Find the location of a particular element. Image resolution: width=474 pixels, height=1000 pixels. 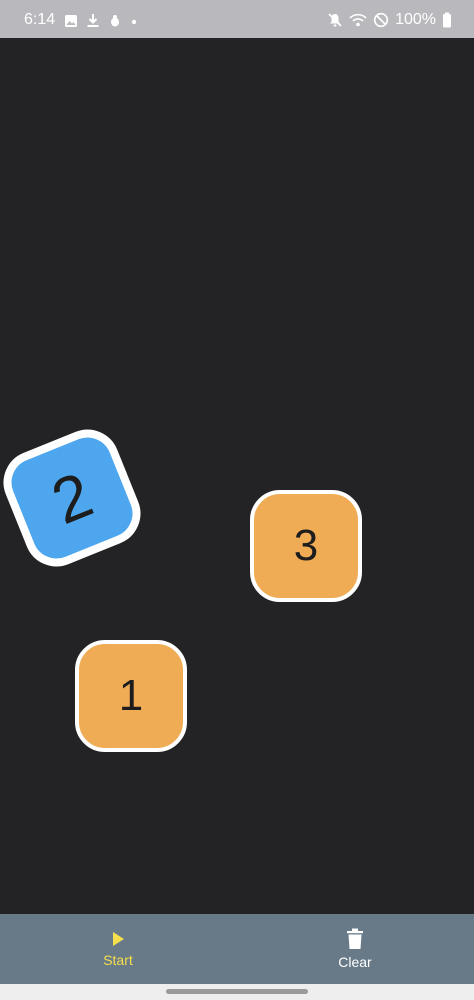

tile-1-label: 1 is located at coordinates (131, 695).